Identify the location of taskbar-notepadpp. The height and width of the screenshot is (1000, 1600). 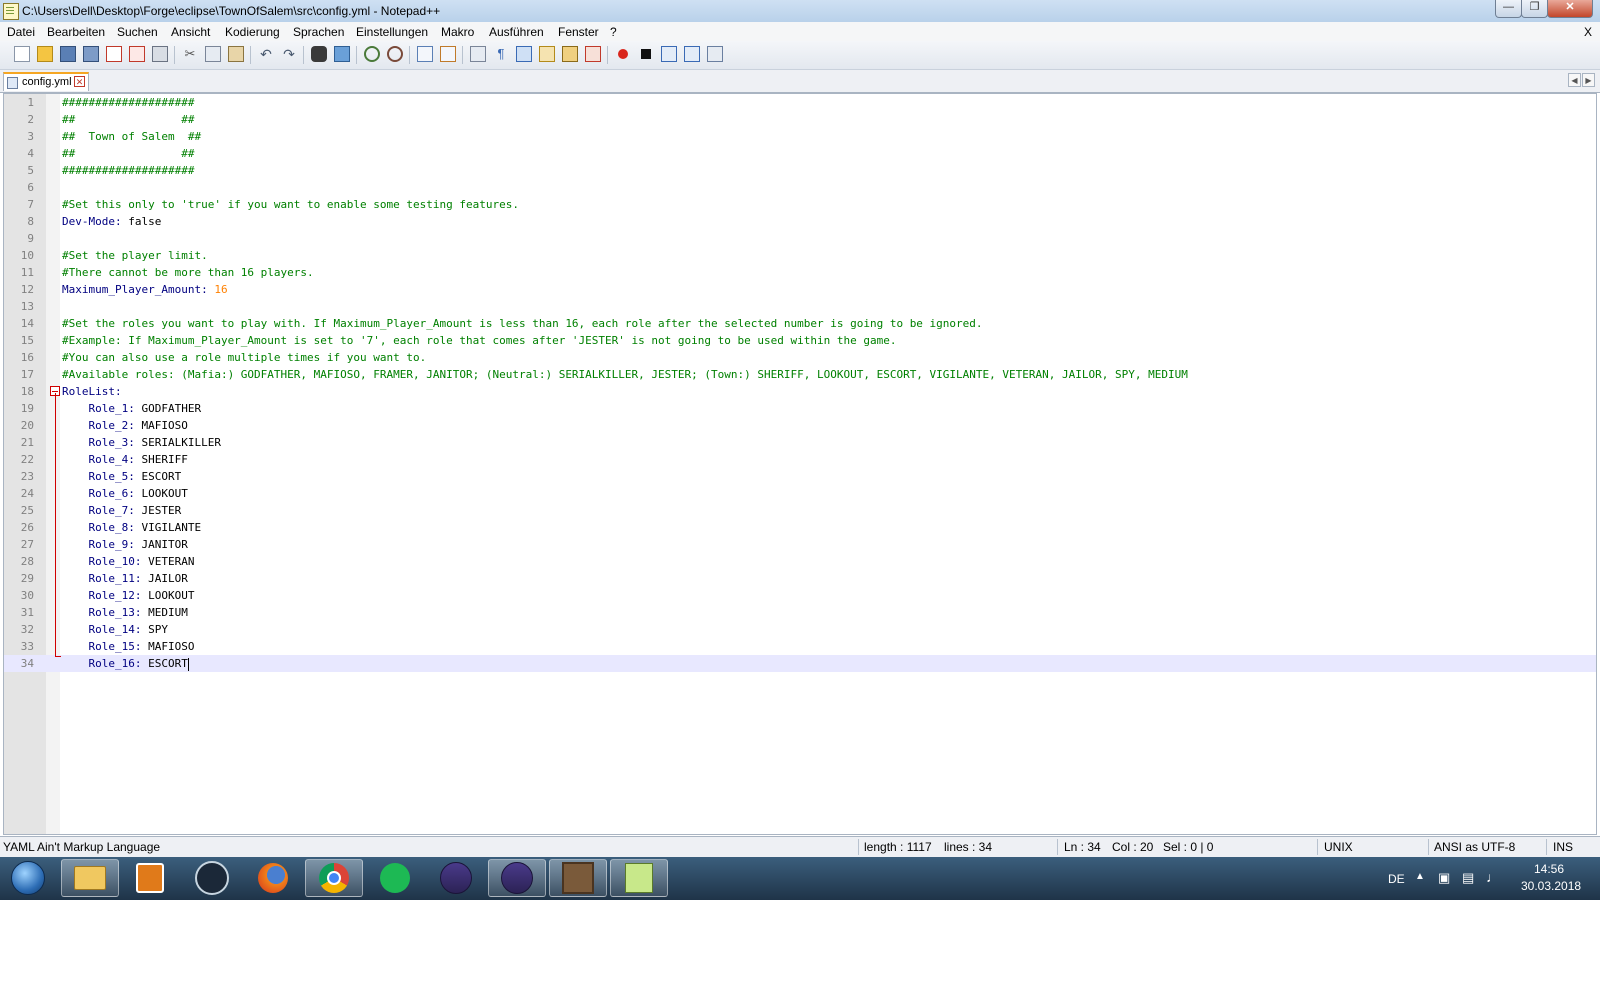
(639, 878).